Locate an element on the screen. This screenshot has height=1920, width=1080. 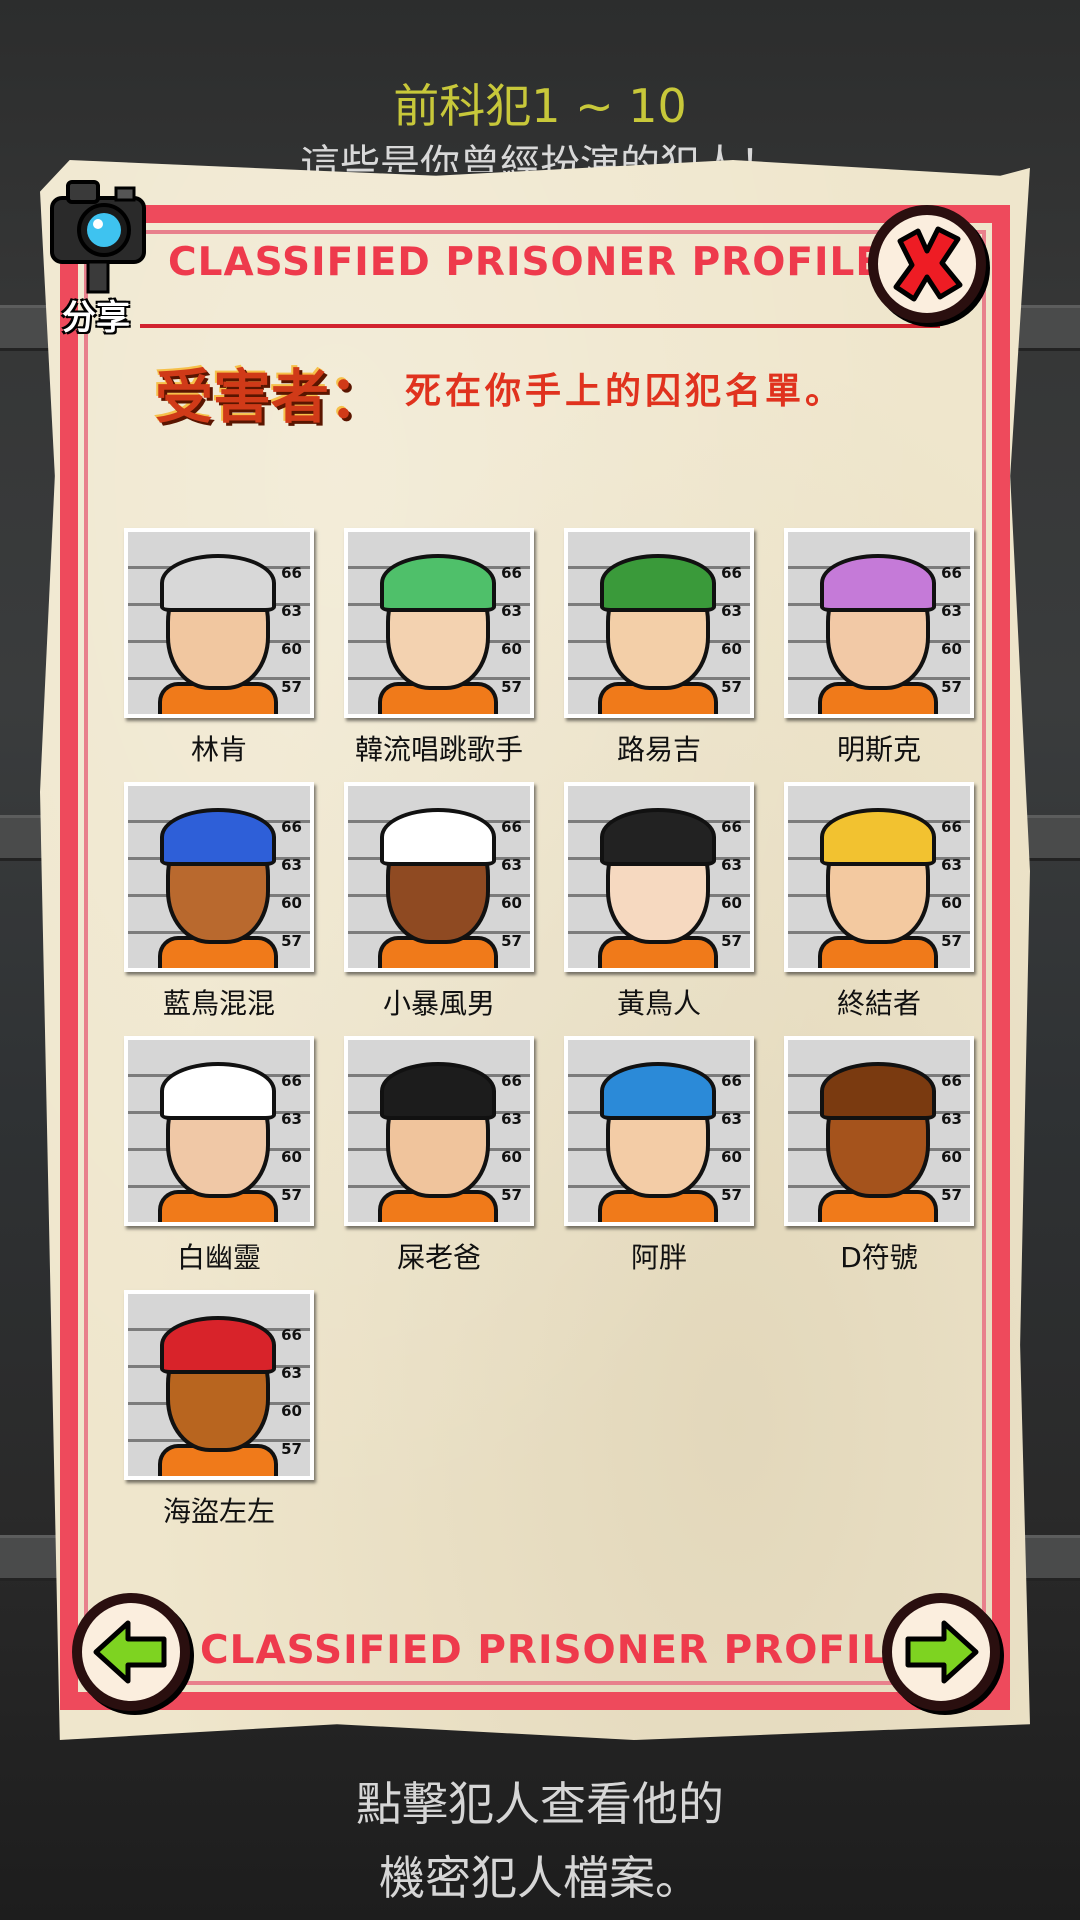
footer-title: CLASSIFIED PRISONER PROFILE is located at coordinates (558, 1650).